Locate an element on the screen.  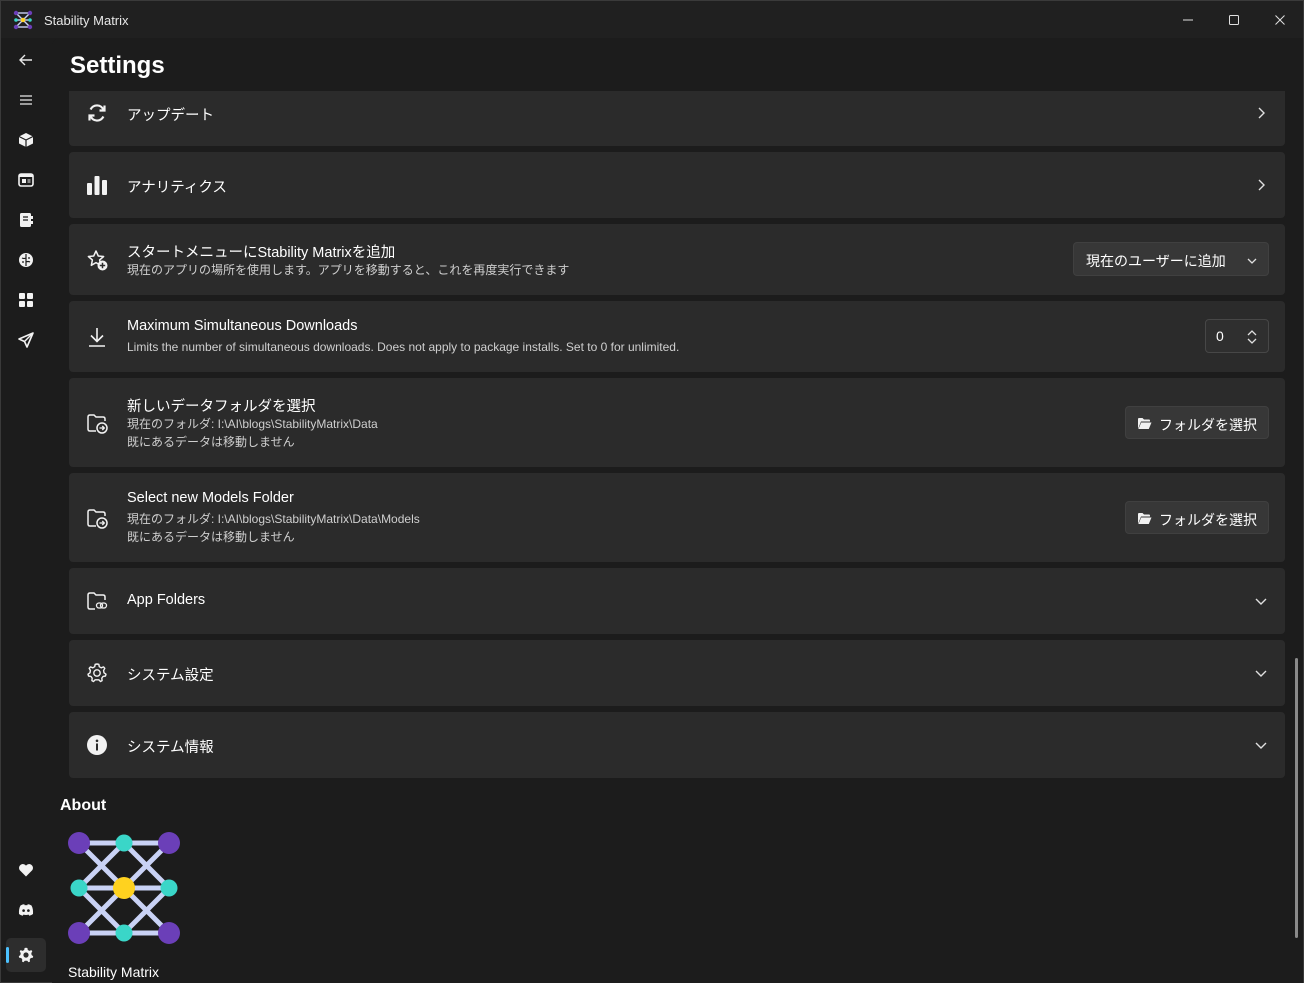
number-value: 0 is located at coordinates (1220, 336).